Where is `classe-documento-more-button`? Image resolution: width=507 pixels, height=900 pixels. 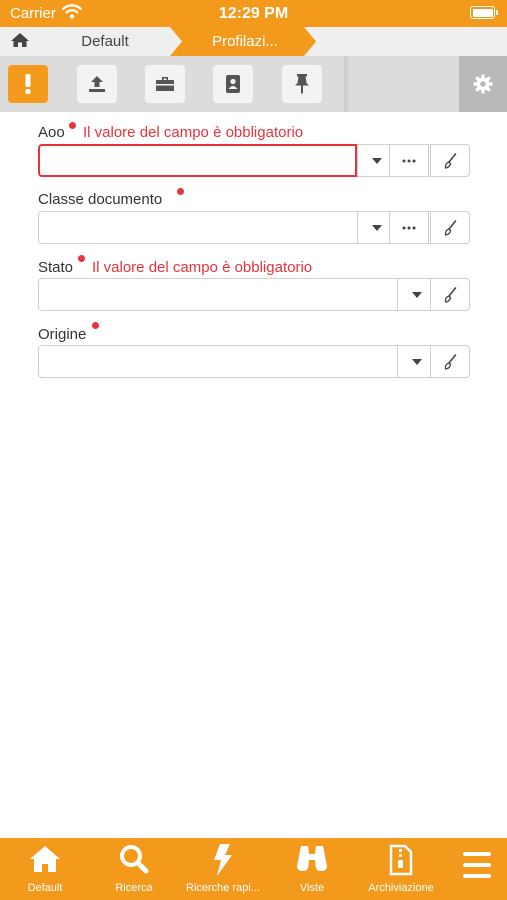 classe-documento-more-button is located at coordinates (409, 227).